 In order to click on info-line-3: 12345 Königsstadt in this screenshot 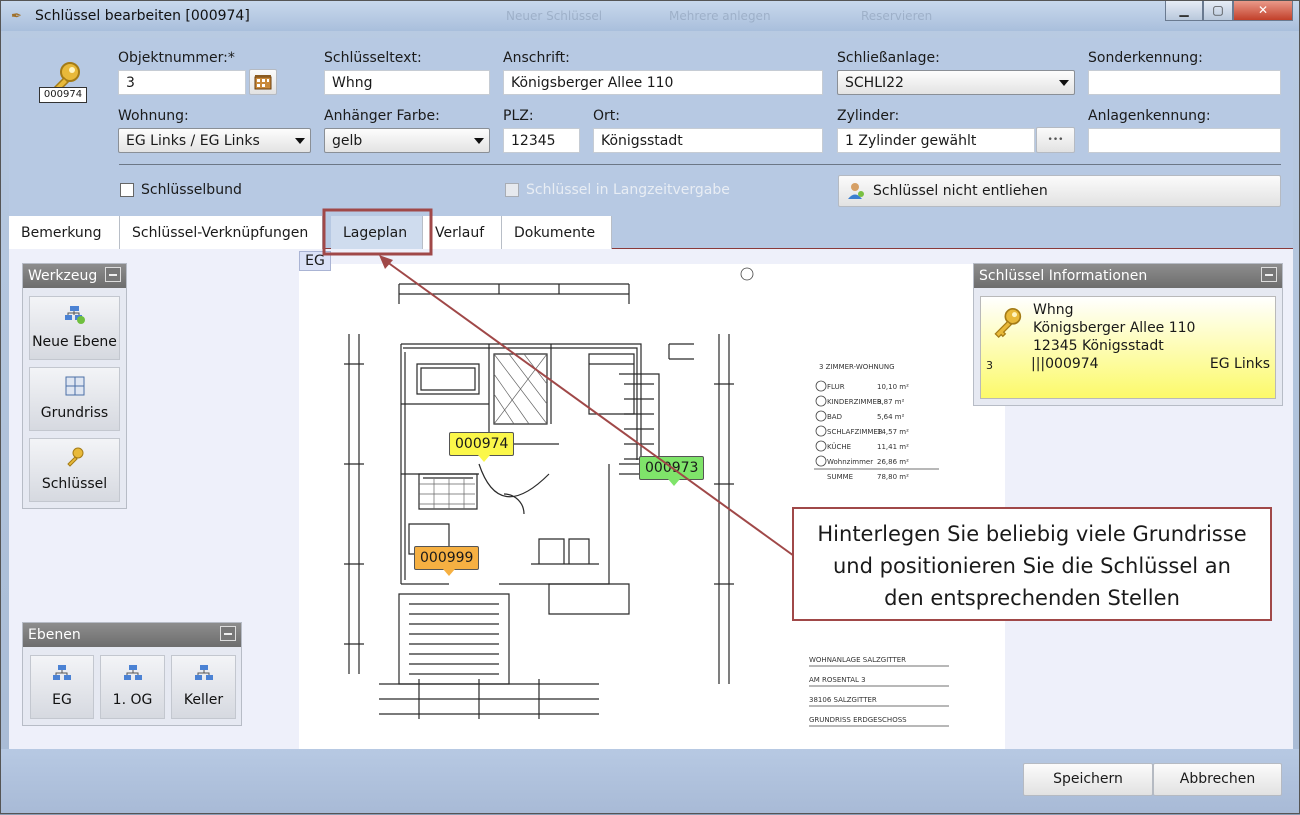, I will do `click(1098, 346)`.